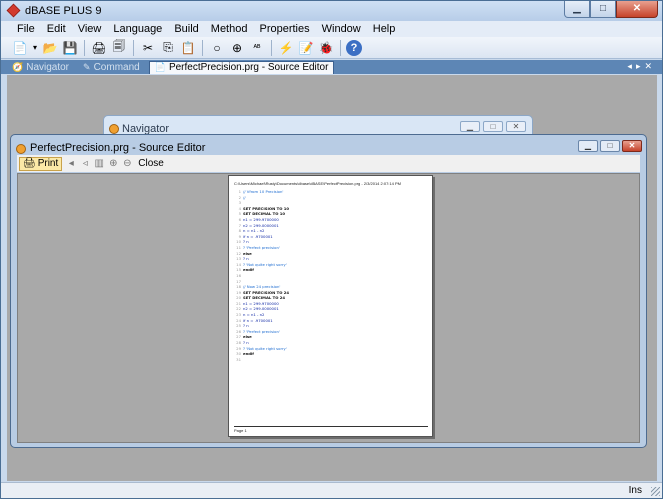 The image size is (663, 499). I want to click on find-icon: ○, so click(217, 48).